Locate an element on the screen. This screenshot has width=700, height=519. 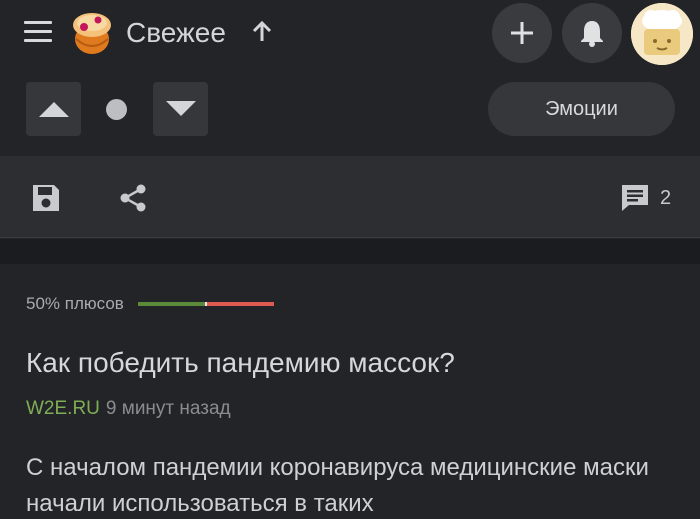
post-meta: W2E.RU 9 минут назад is located at coordinates (128, 409).